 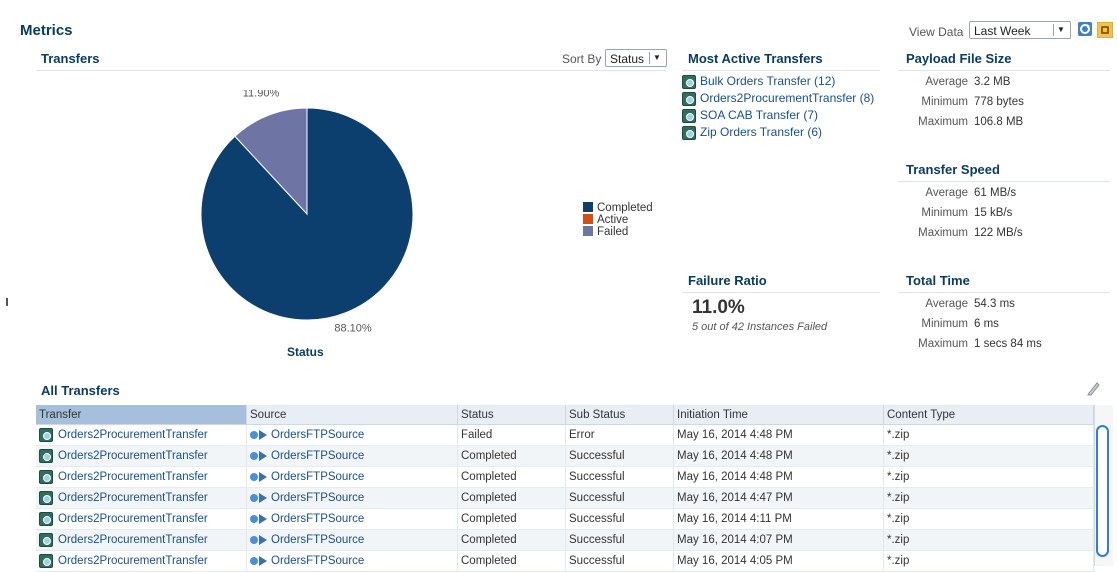 What do you see at coordinates (988, 415) in the screenshot?
I see `column-header-content-type: Content Type` at bounding box center [988, 415].